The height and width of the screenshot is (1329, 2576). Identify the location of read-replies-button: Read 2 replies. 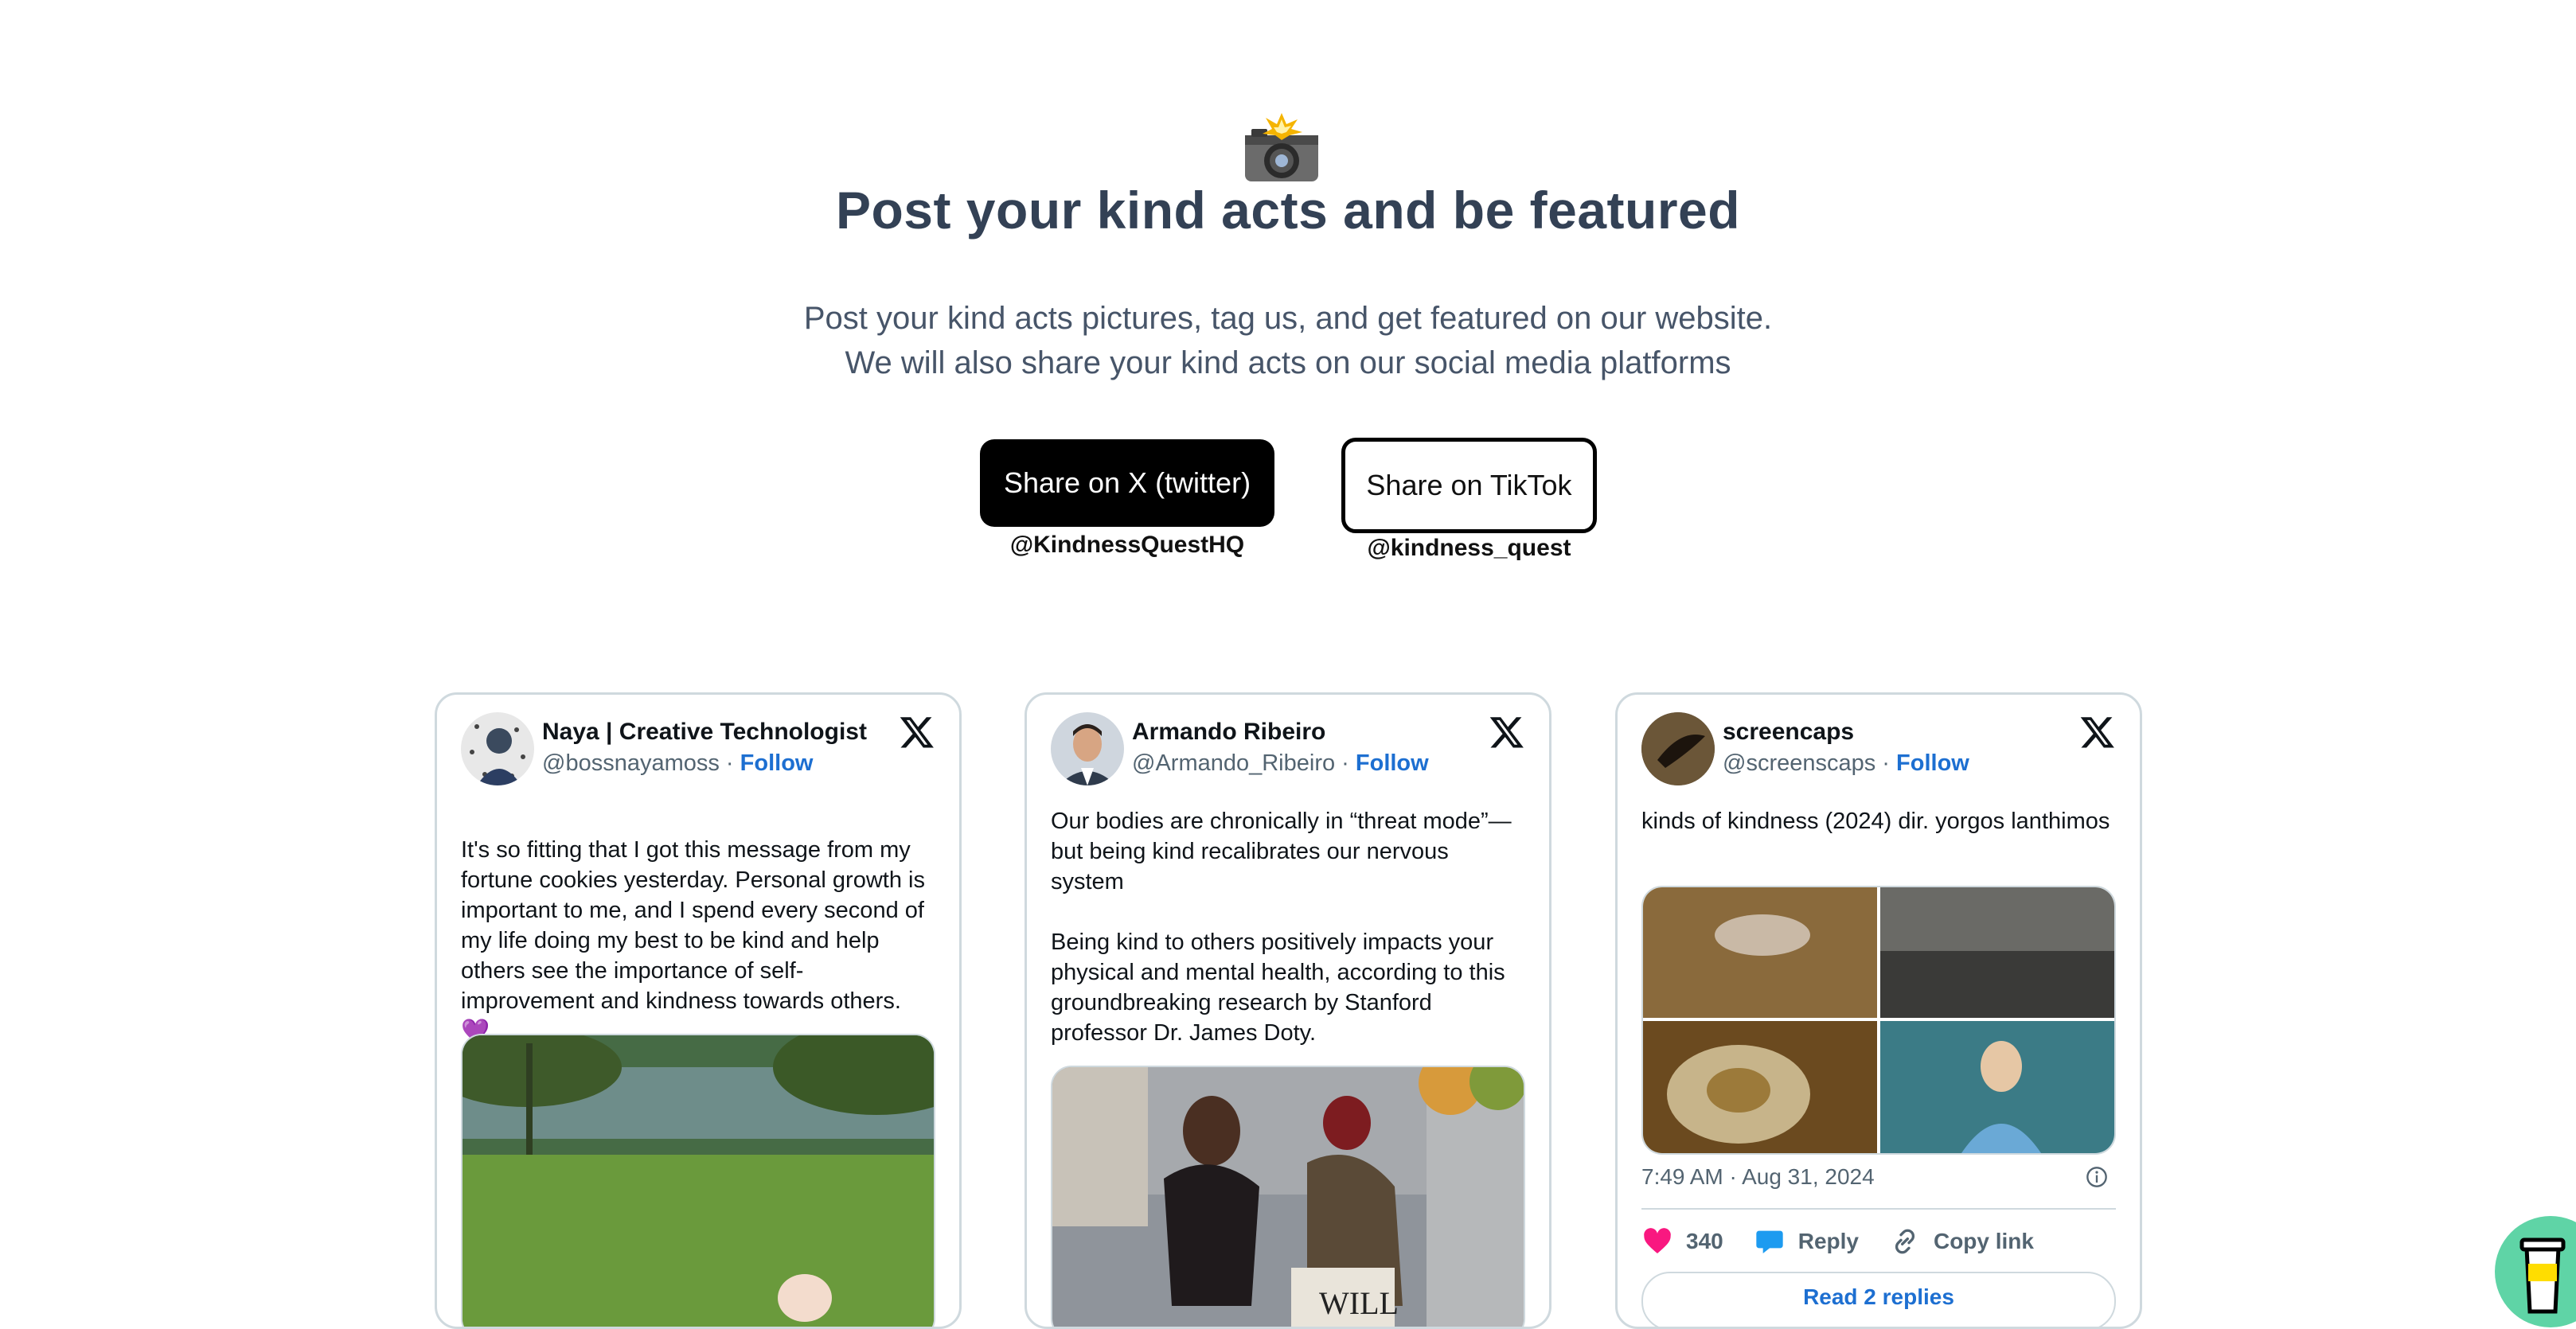
(1878, 1299).